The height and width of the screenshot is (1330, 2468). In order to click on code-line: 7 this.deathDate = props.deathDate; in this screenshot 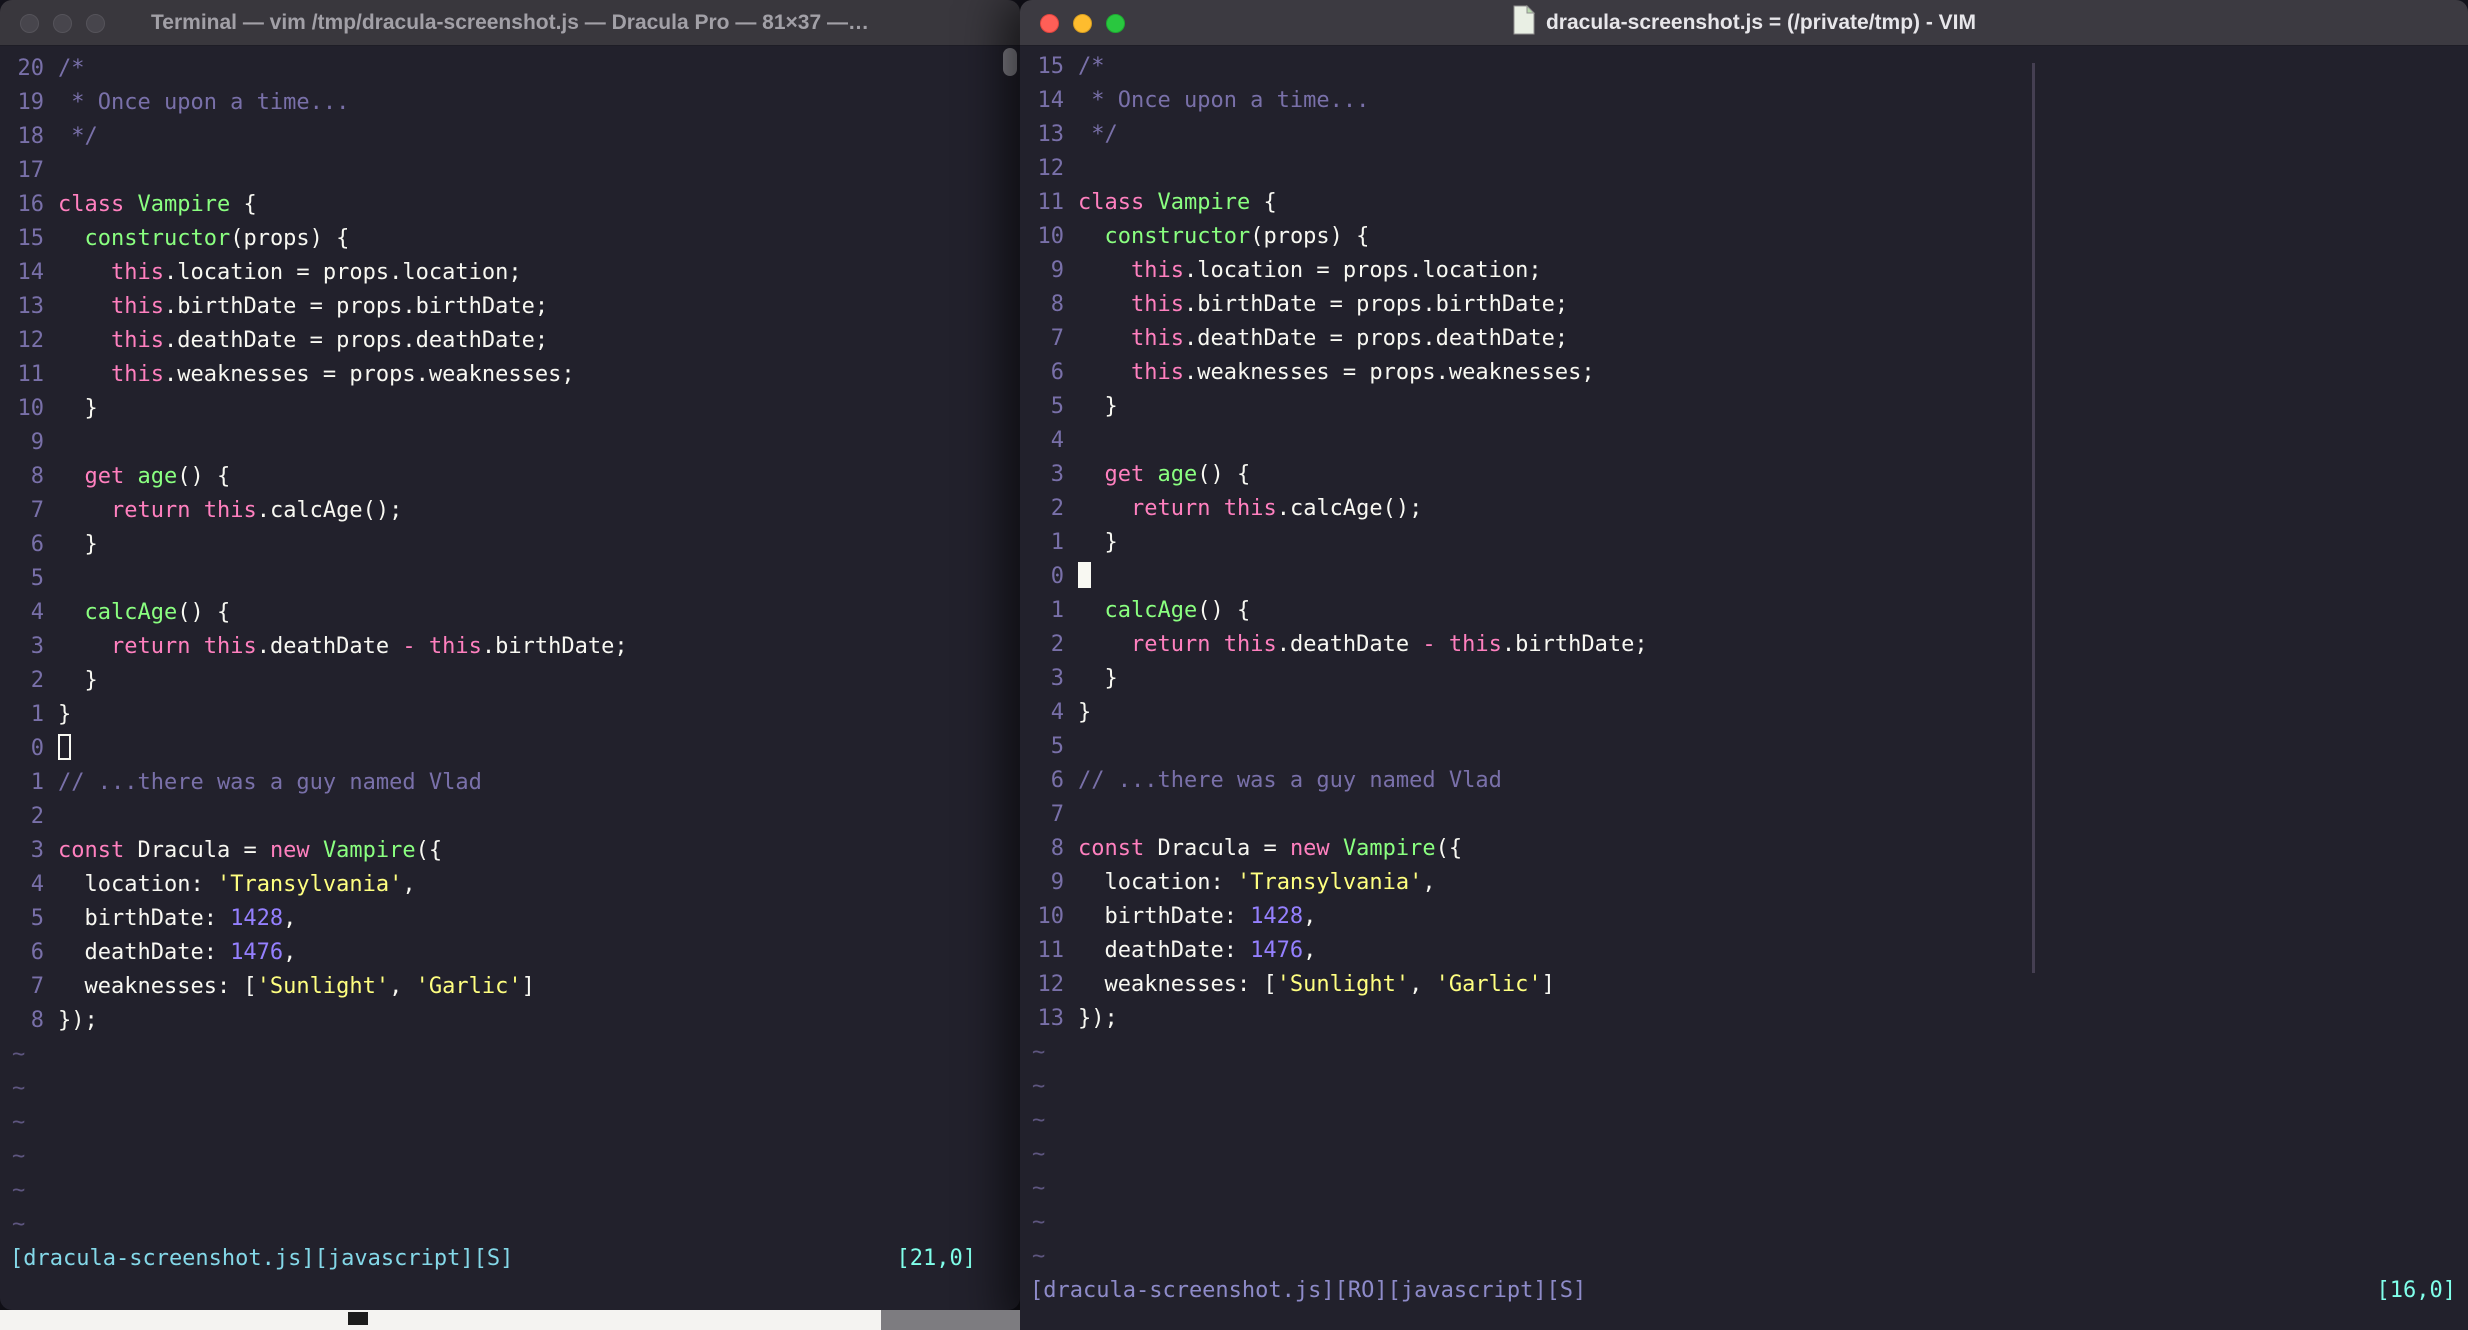, I will do `click(1744, 339)`.